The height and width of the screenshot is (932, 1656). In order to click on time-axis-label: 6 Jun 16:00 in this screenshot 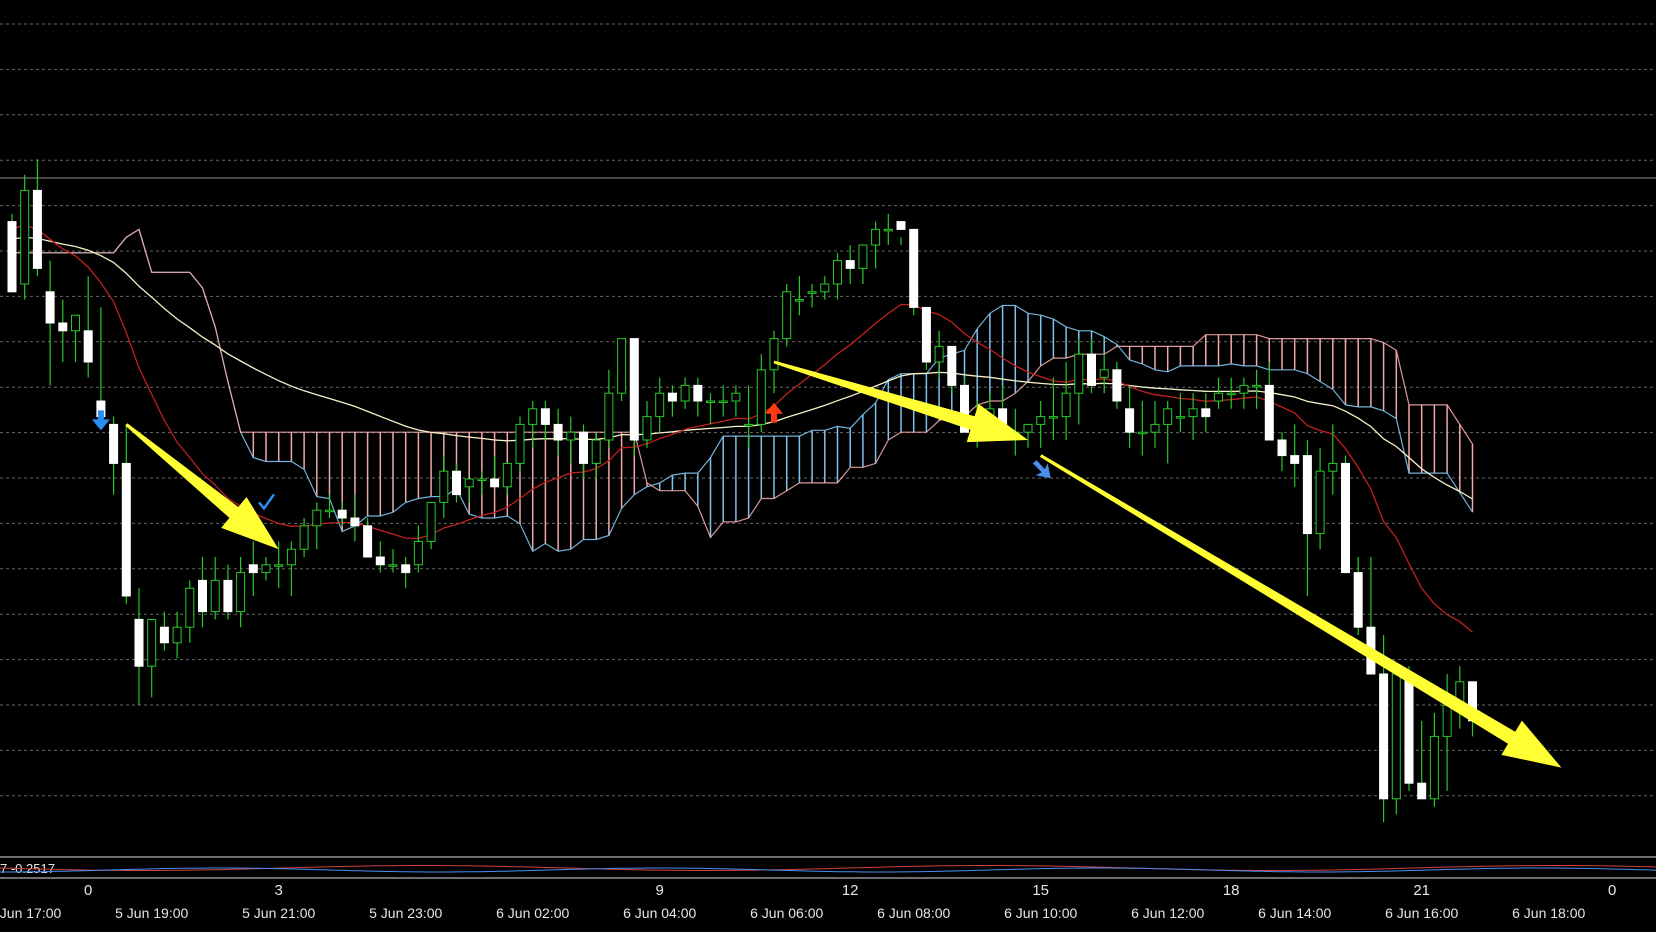, I will do `click(1421, 913)`.